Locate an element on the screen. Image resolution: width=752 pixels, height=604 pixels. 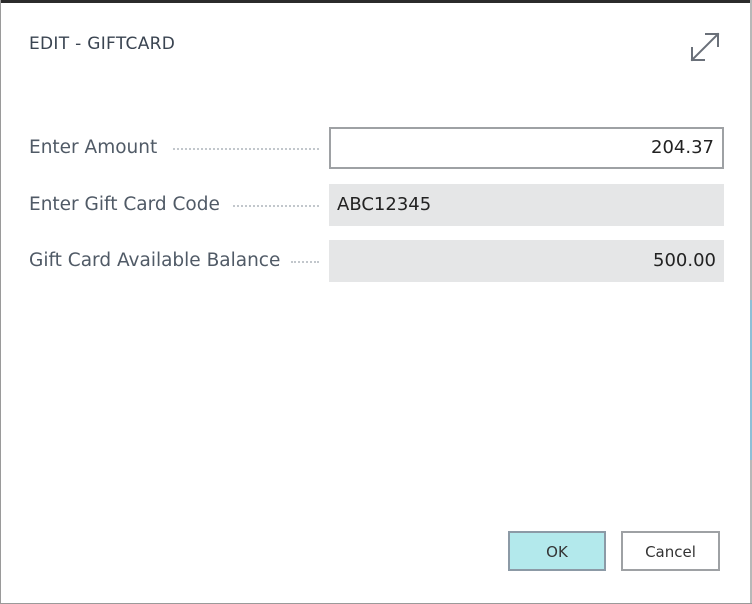
expand-arrows-icon is located at coordinates (705, 47).